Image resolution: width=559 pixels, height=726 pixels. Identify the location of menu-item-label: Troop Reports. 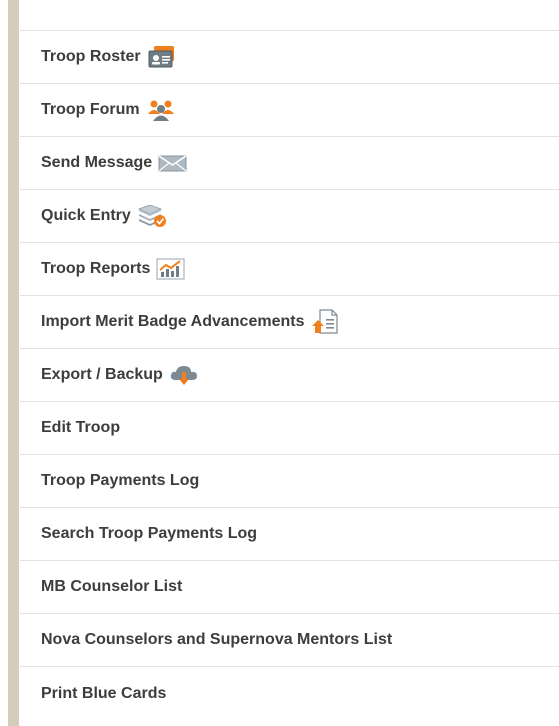
(96, 268).